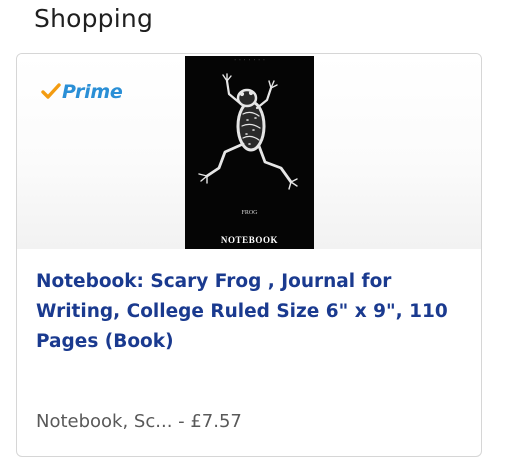  Describe the element at coordinates (92, 92) in the screenshot. I see `prime-label: Prime` at that location.